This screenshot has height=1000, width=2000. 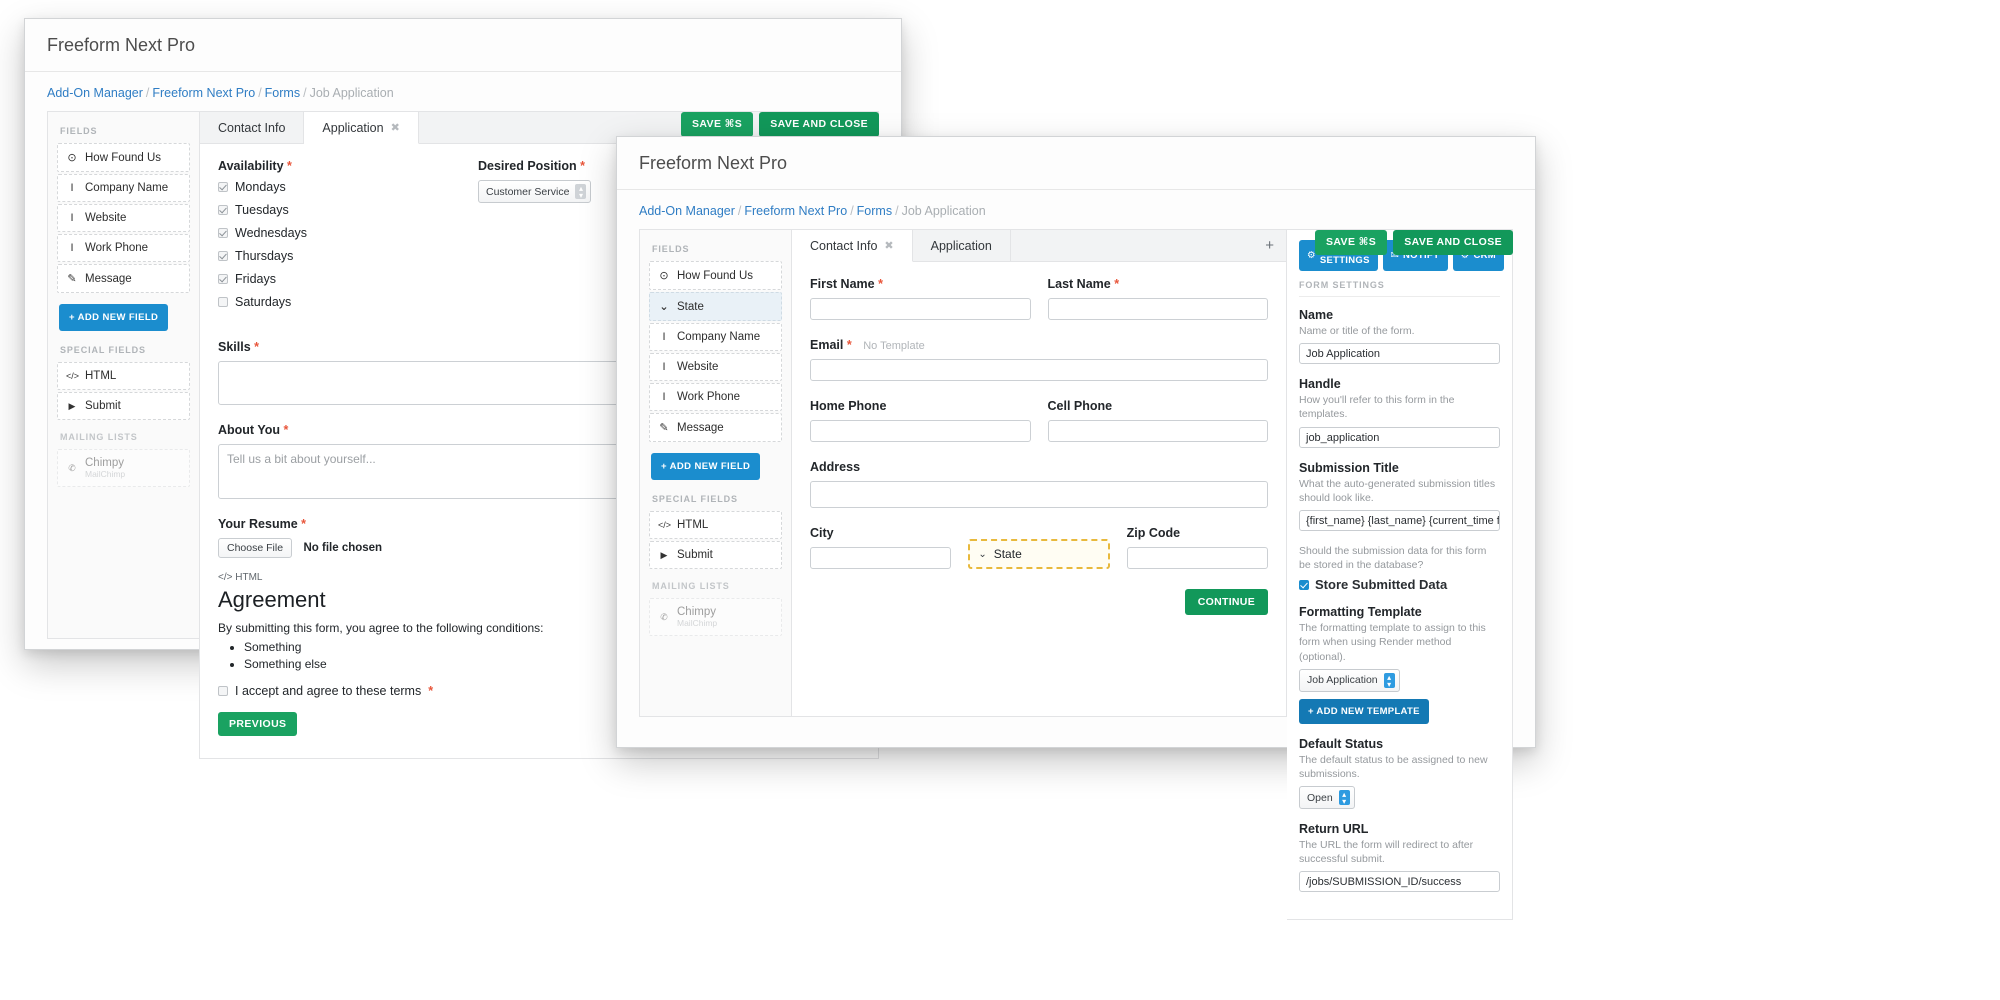 I want to click on address-label: Address, so click(x=835, y=467).